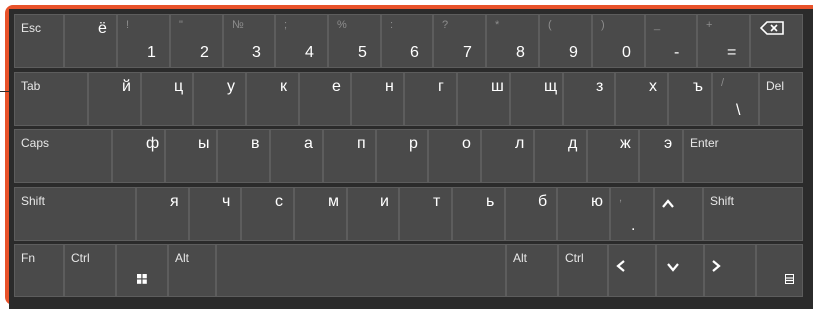  What do you see at coordinates (459, 41) in the screenshot?
I see `key-7: ? 7` at bounding box center [459, 41].